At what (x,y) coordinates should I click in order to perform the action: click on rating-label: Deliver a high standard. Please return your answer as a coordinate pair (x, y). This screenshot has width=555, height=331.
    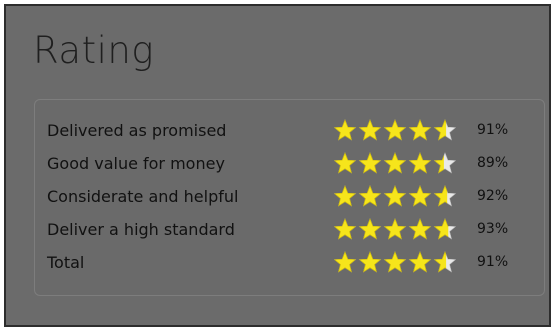
    Looking at the image, I should click on (141, 229).